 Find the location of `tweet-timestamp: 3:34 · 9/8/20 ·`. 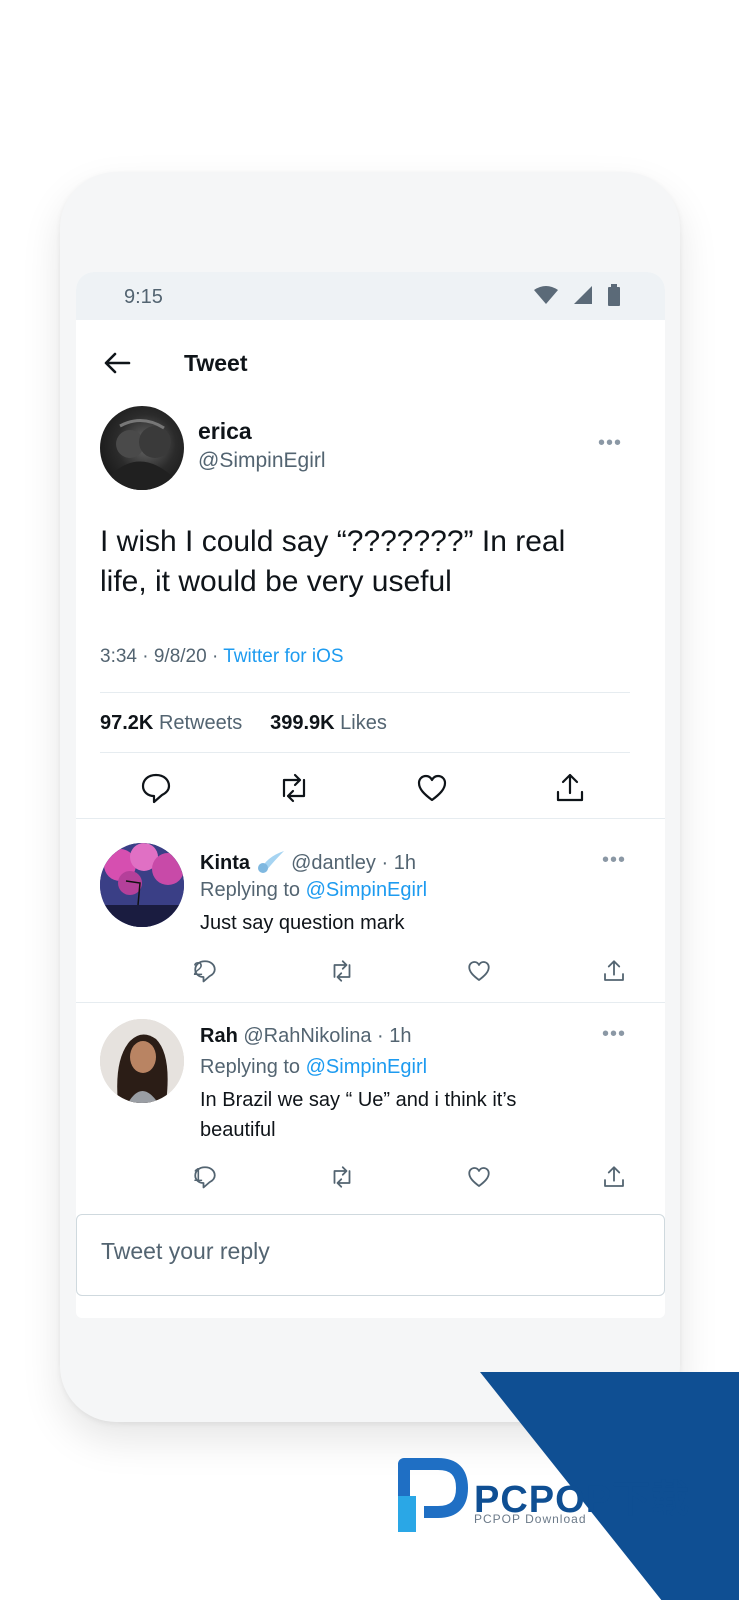

tweet-timestamp: 3:34 · 9/8/20 · is located at coordinates (162, 656).